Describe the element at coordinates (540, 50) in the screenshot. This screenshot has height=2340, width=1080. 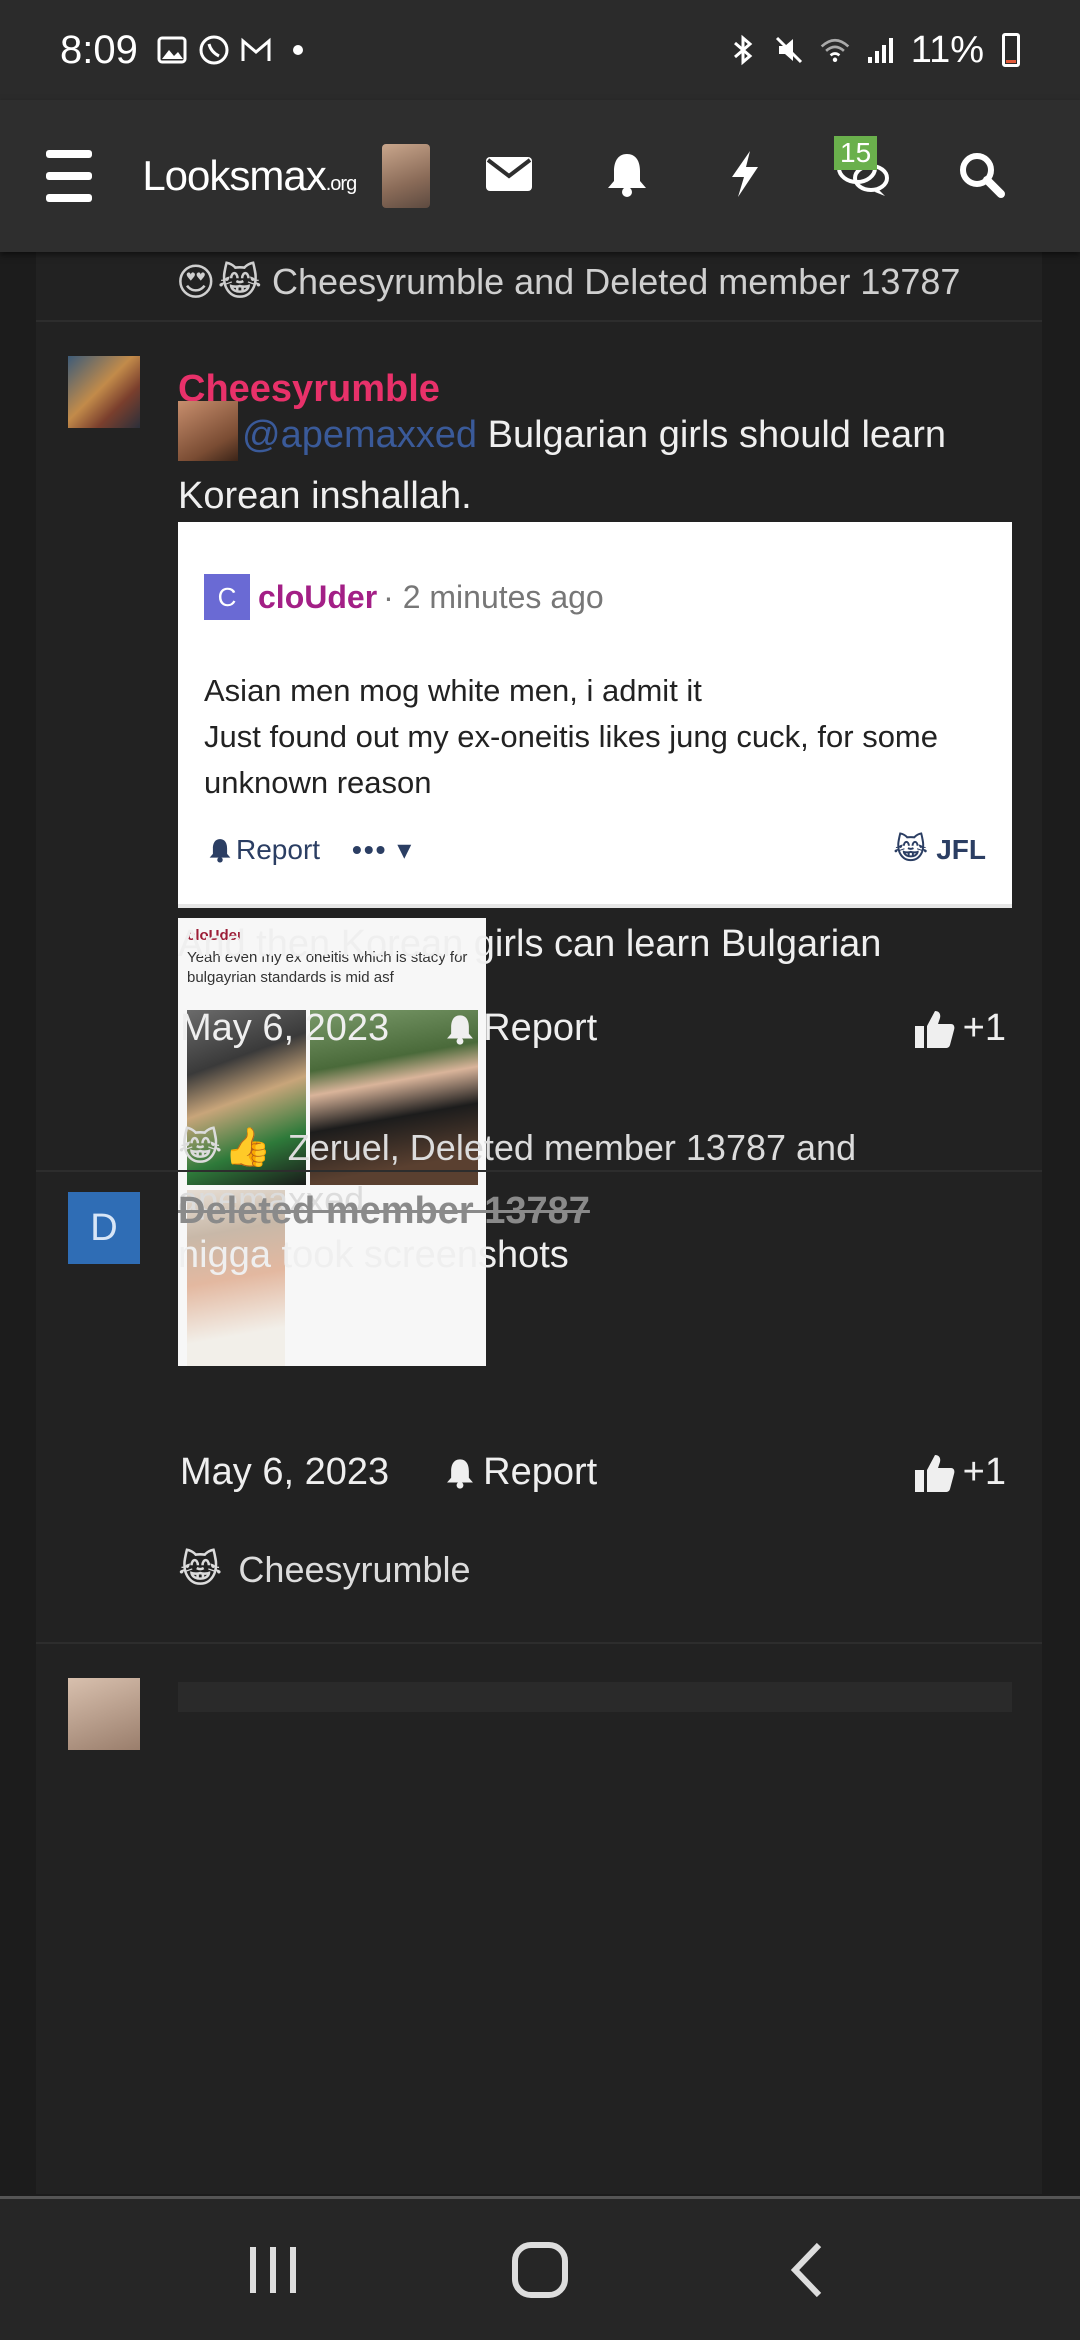
I see `status-bar: 8:09 11%` at that location.